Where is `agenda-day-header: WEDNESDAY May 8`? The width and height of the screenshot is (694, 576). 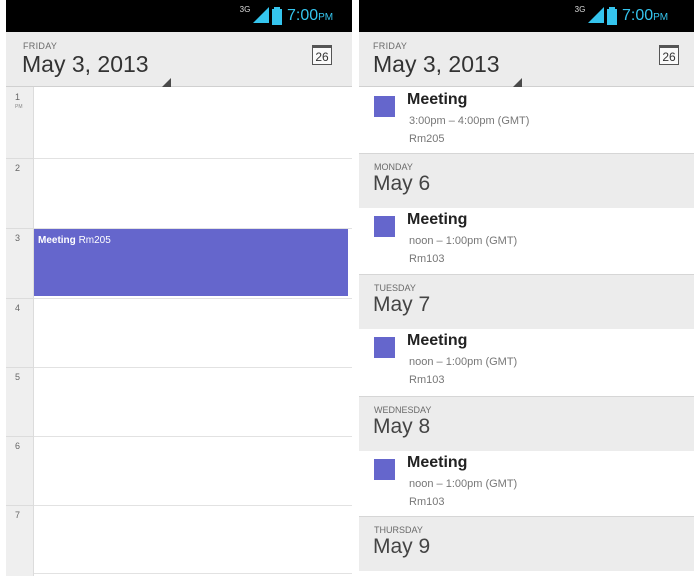 agenda-day-header: WEDNESDAY May 8 is located at coordinates (526, 423).